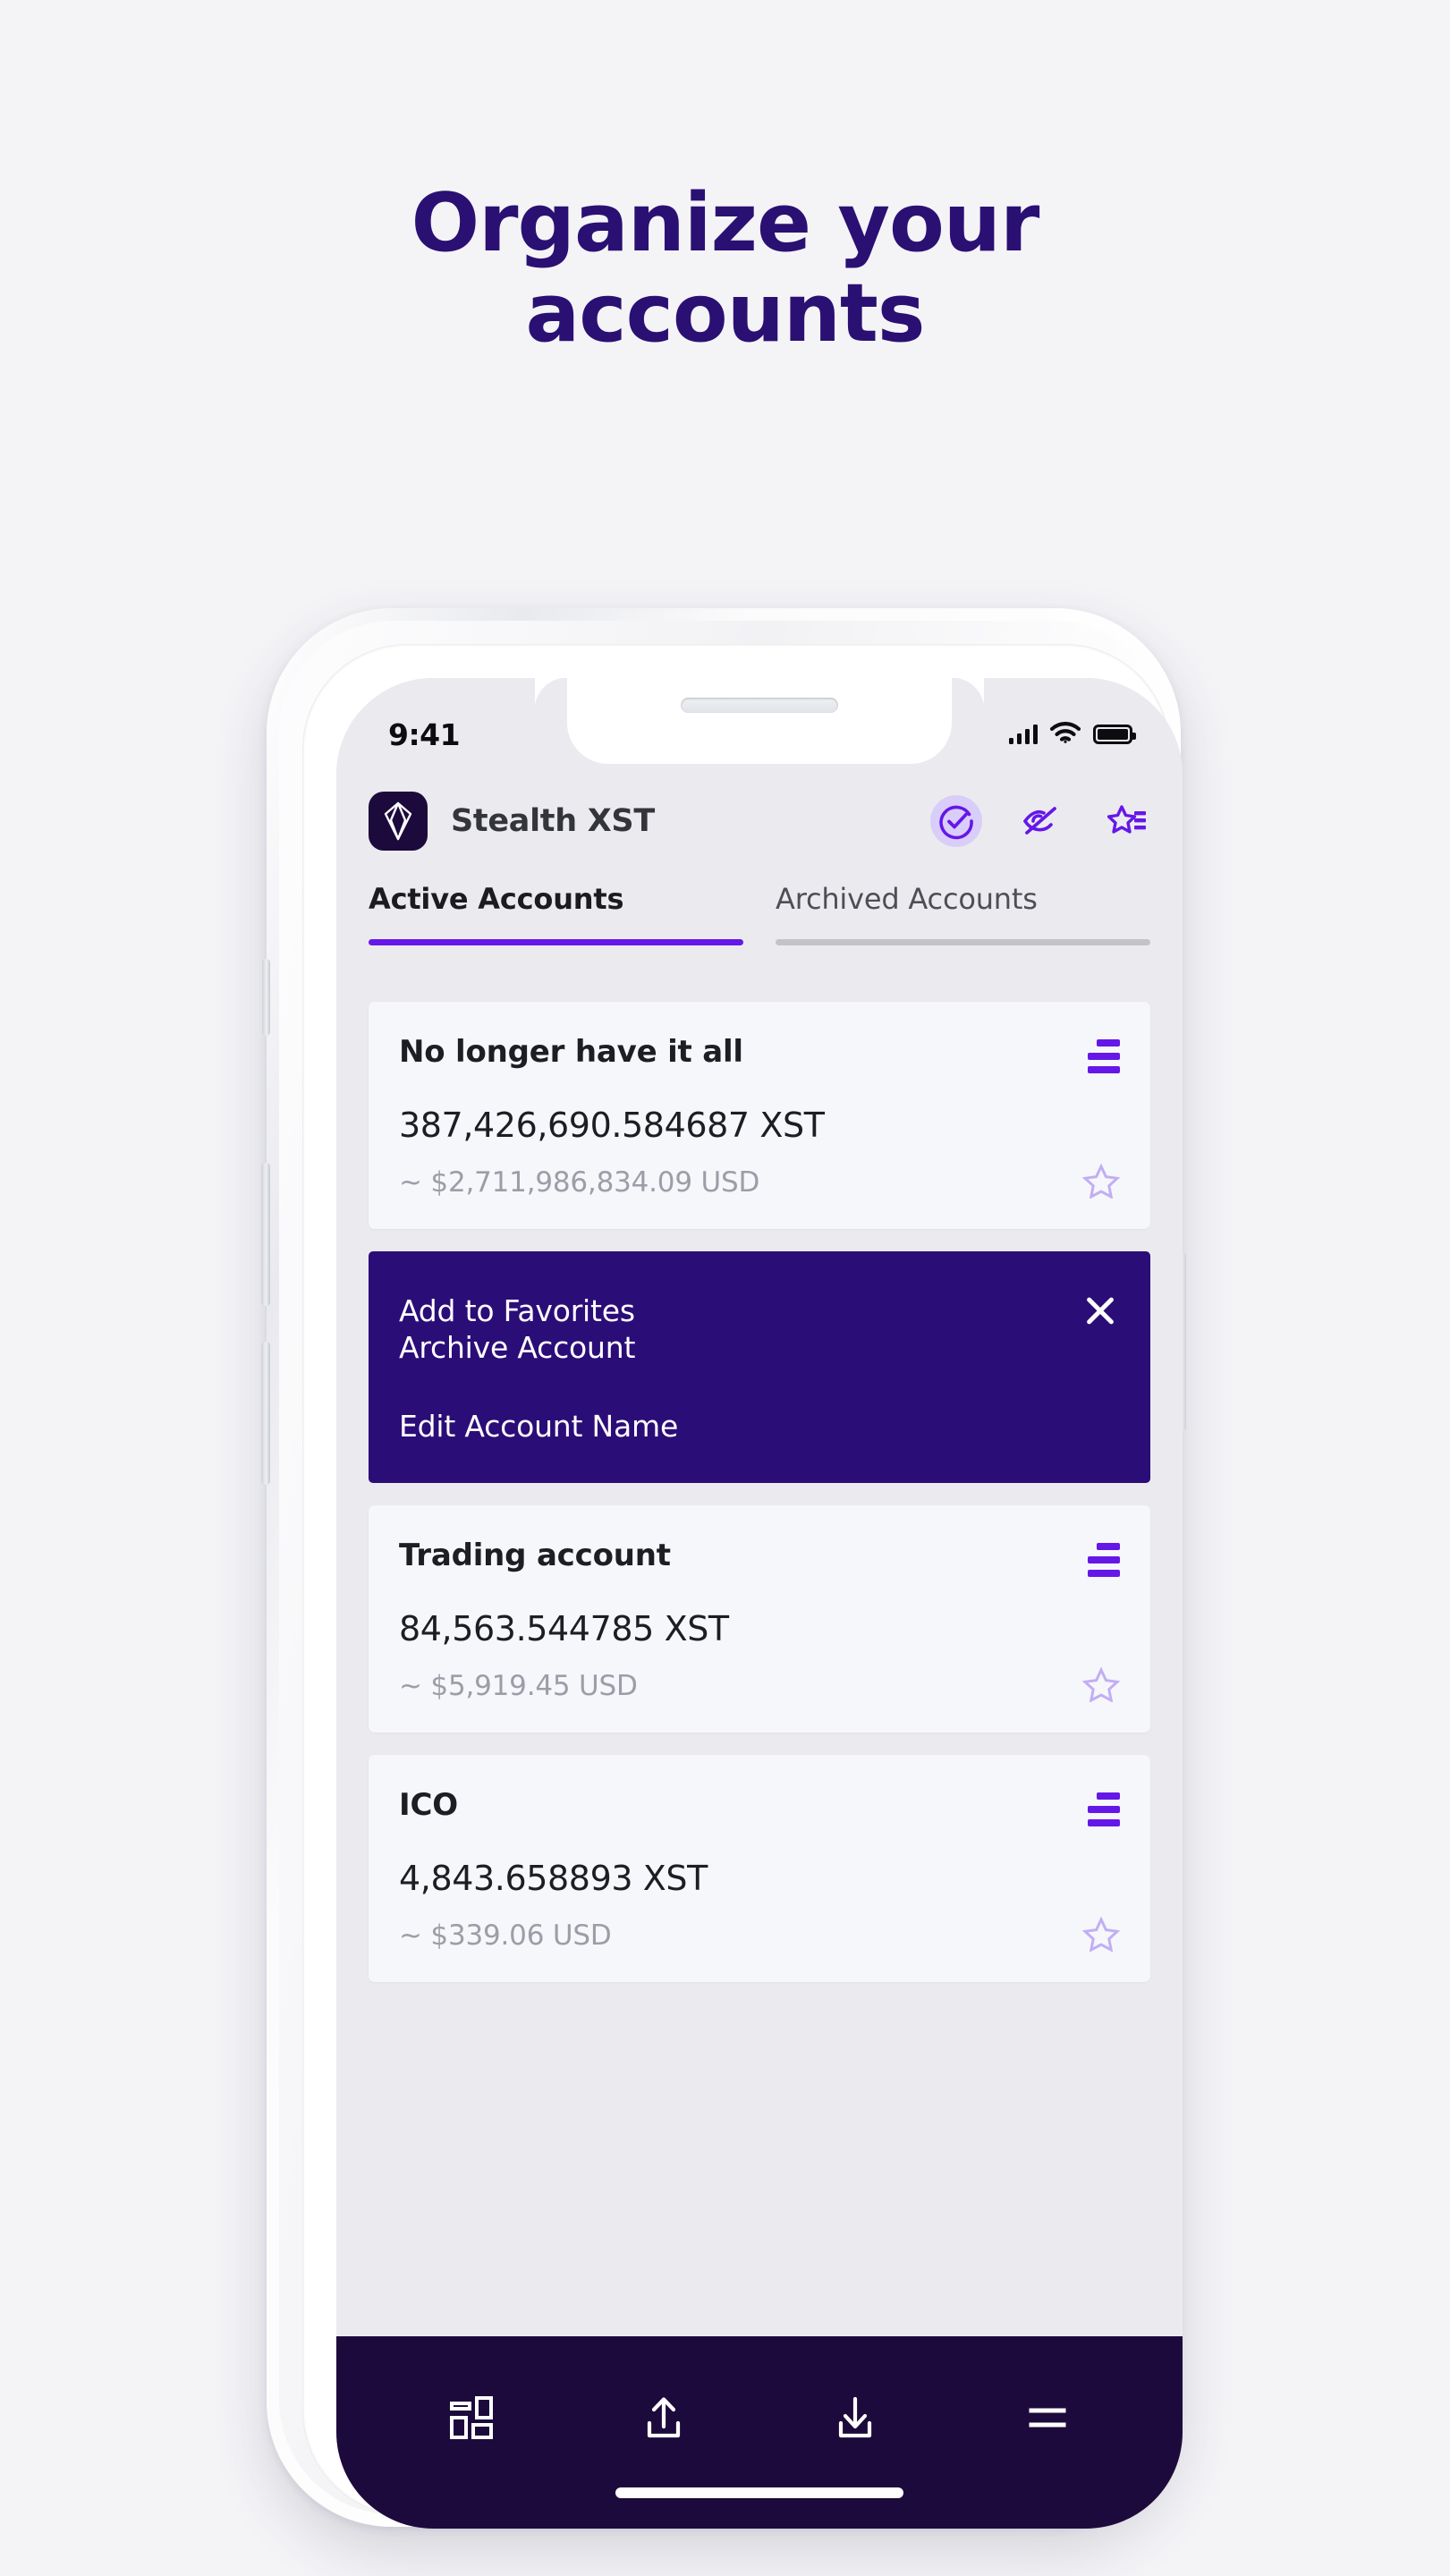 This screenshot has height=2576, width=1450. What do you see at coordinates (1114, 734) in the screenshot?
I see `battery-icon` at bounding box center [1114, 734].